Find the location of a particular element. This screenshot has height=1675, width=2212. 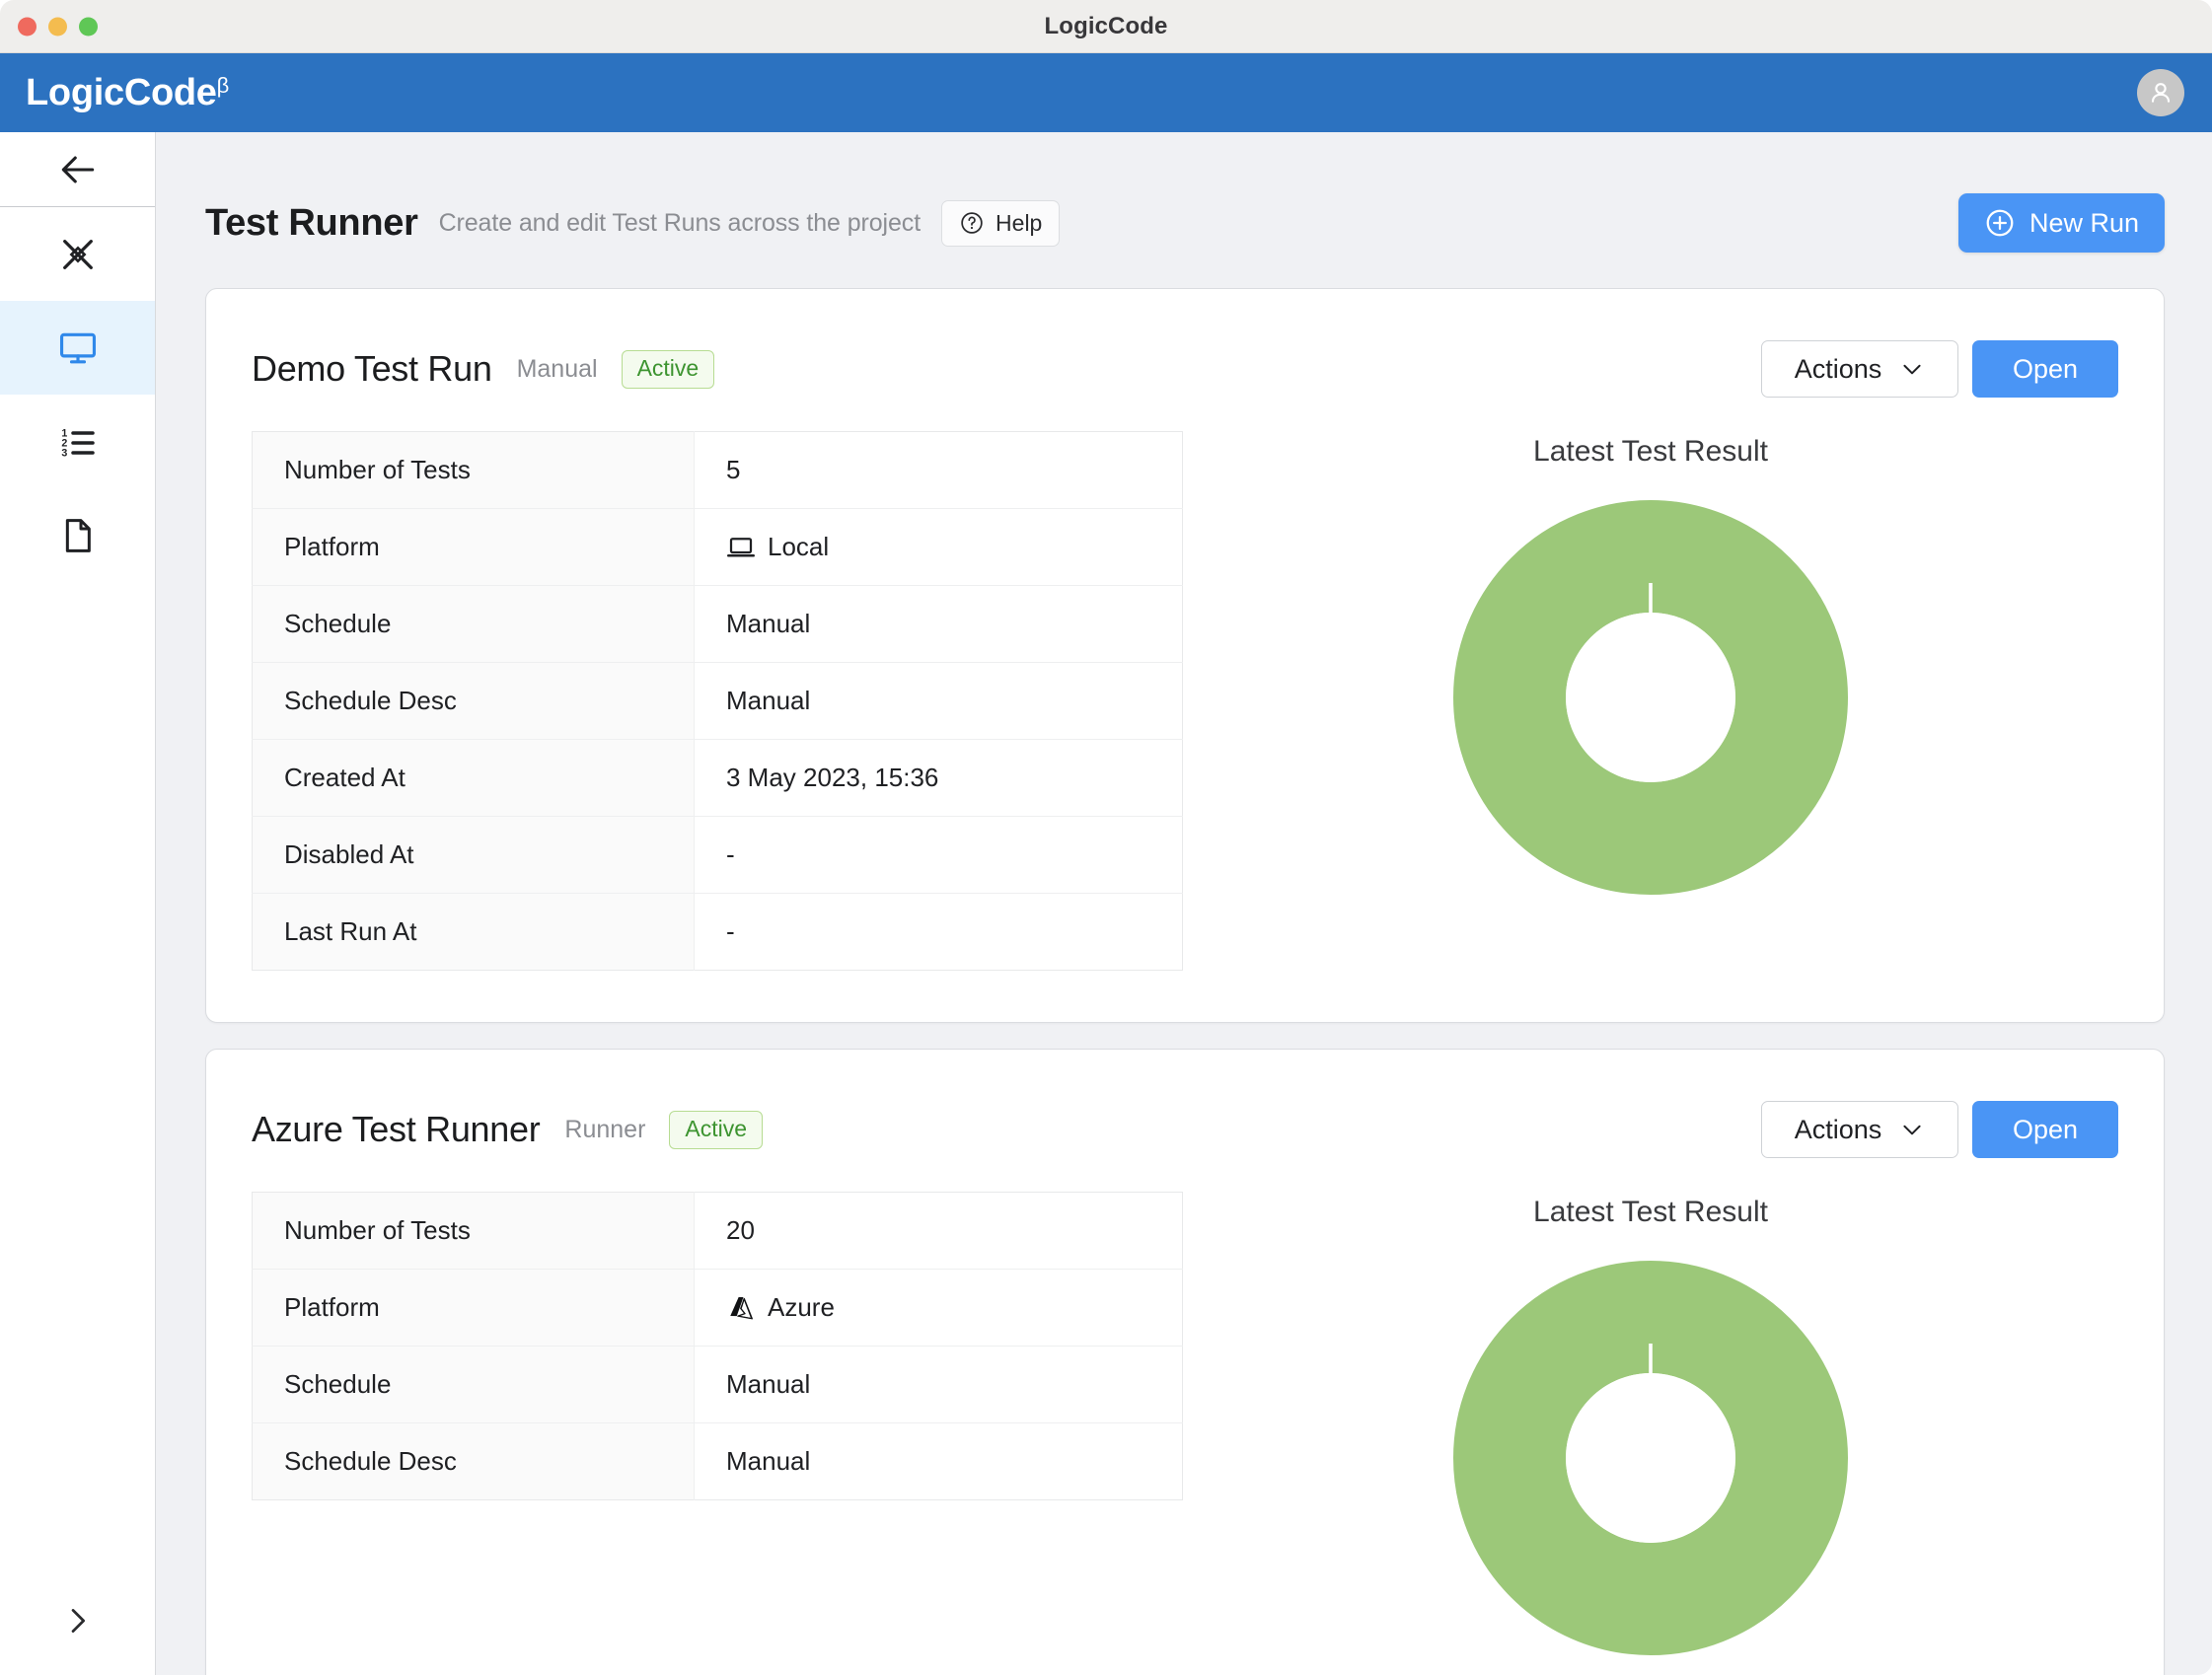

new-run-button: New Run is located at coordinates (2061, 223).